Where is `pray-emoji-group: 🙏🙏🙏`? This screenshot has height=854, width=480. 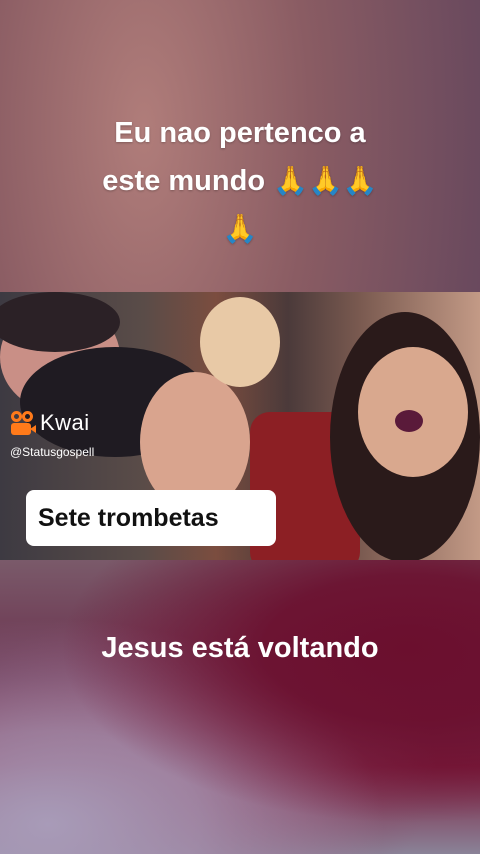
pray-emoji-group: 🙏🙏🙏 is located at coordinates (325, 180).